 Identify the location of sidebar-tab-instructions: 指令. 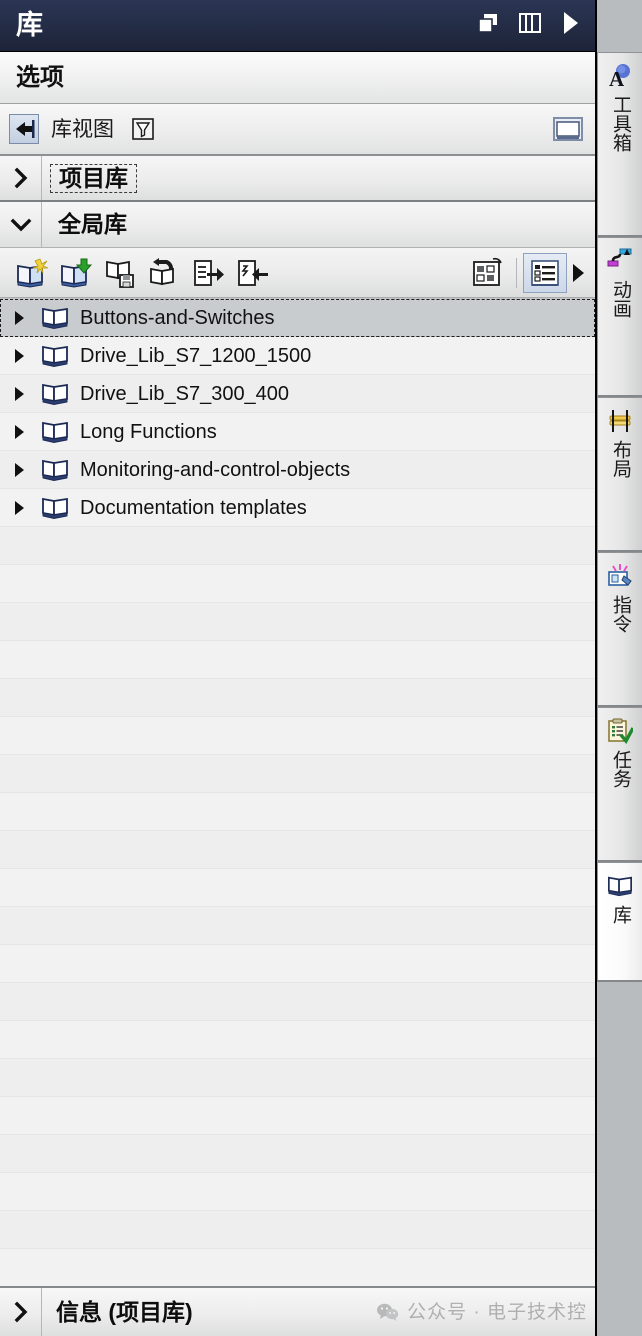
(619, 629).